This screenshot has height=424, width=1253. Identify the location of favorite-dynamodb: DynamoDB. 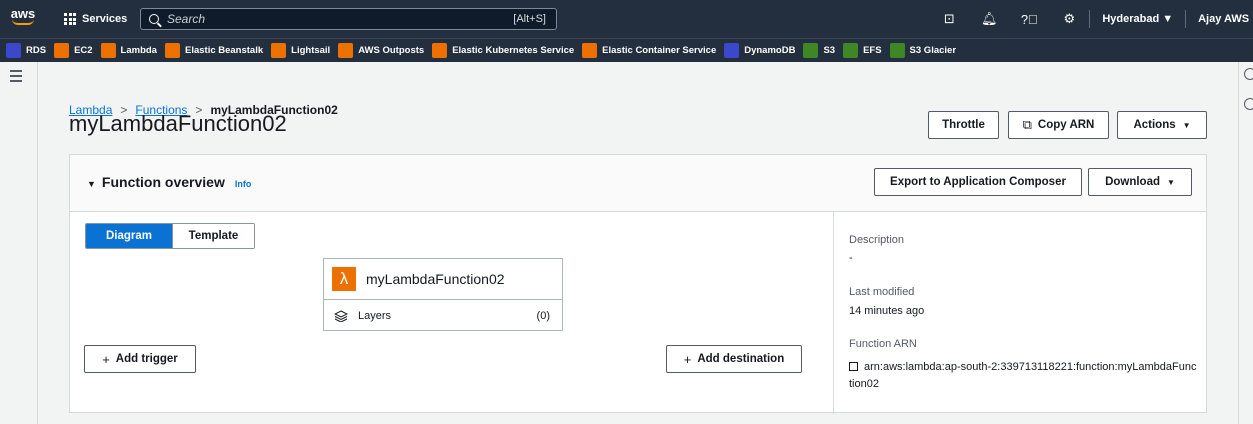
(759, 50).